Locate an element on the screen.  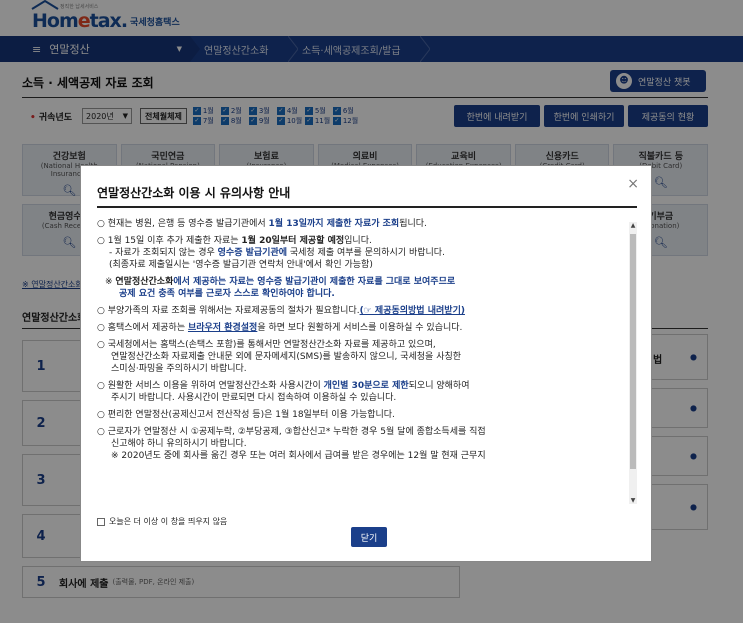
modal-title: 연말정산간소화 이용 시 유의사항 안내 is located at coordinates (194, 193).